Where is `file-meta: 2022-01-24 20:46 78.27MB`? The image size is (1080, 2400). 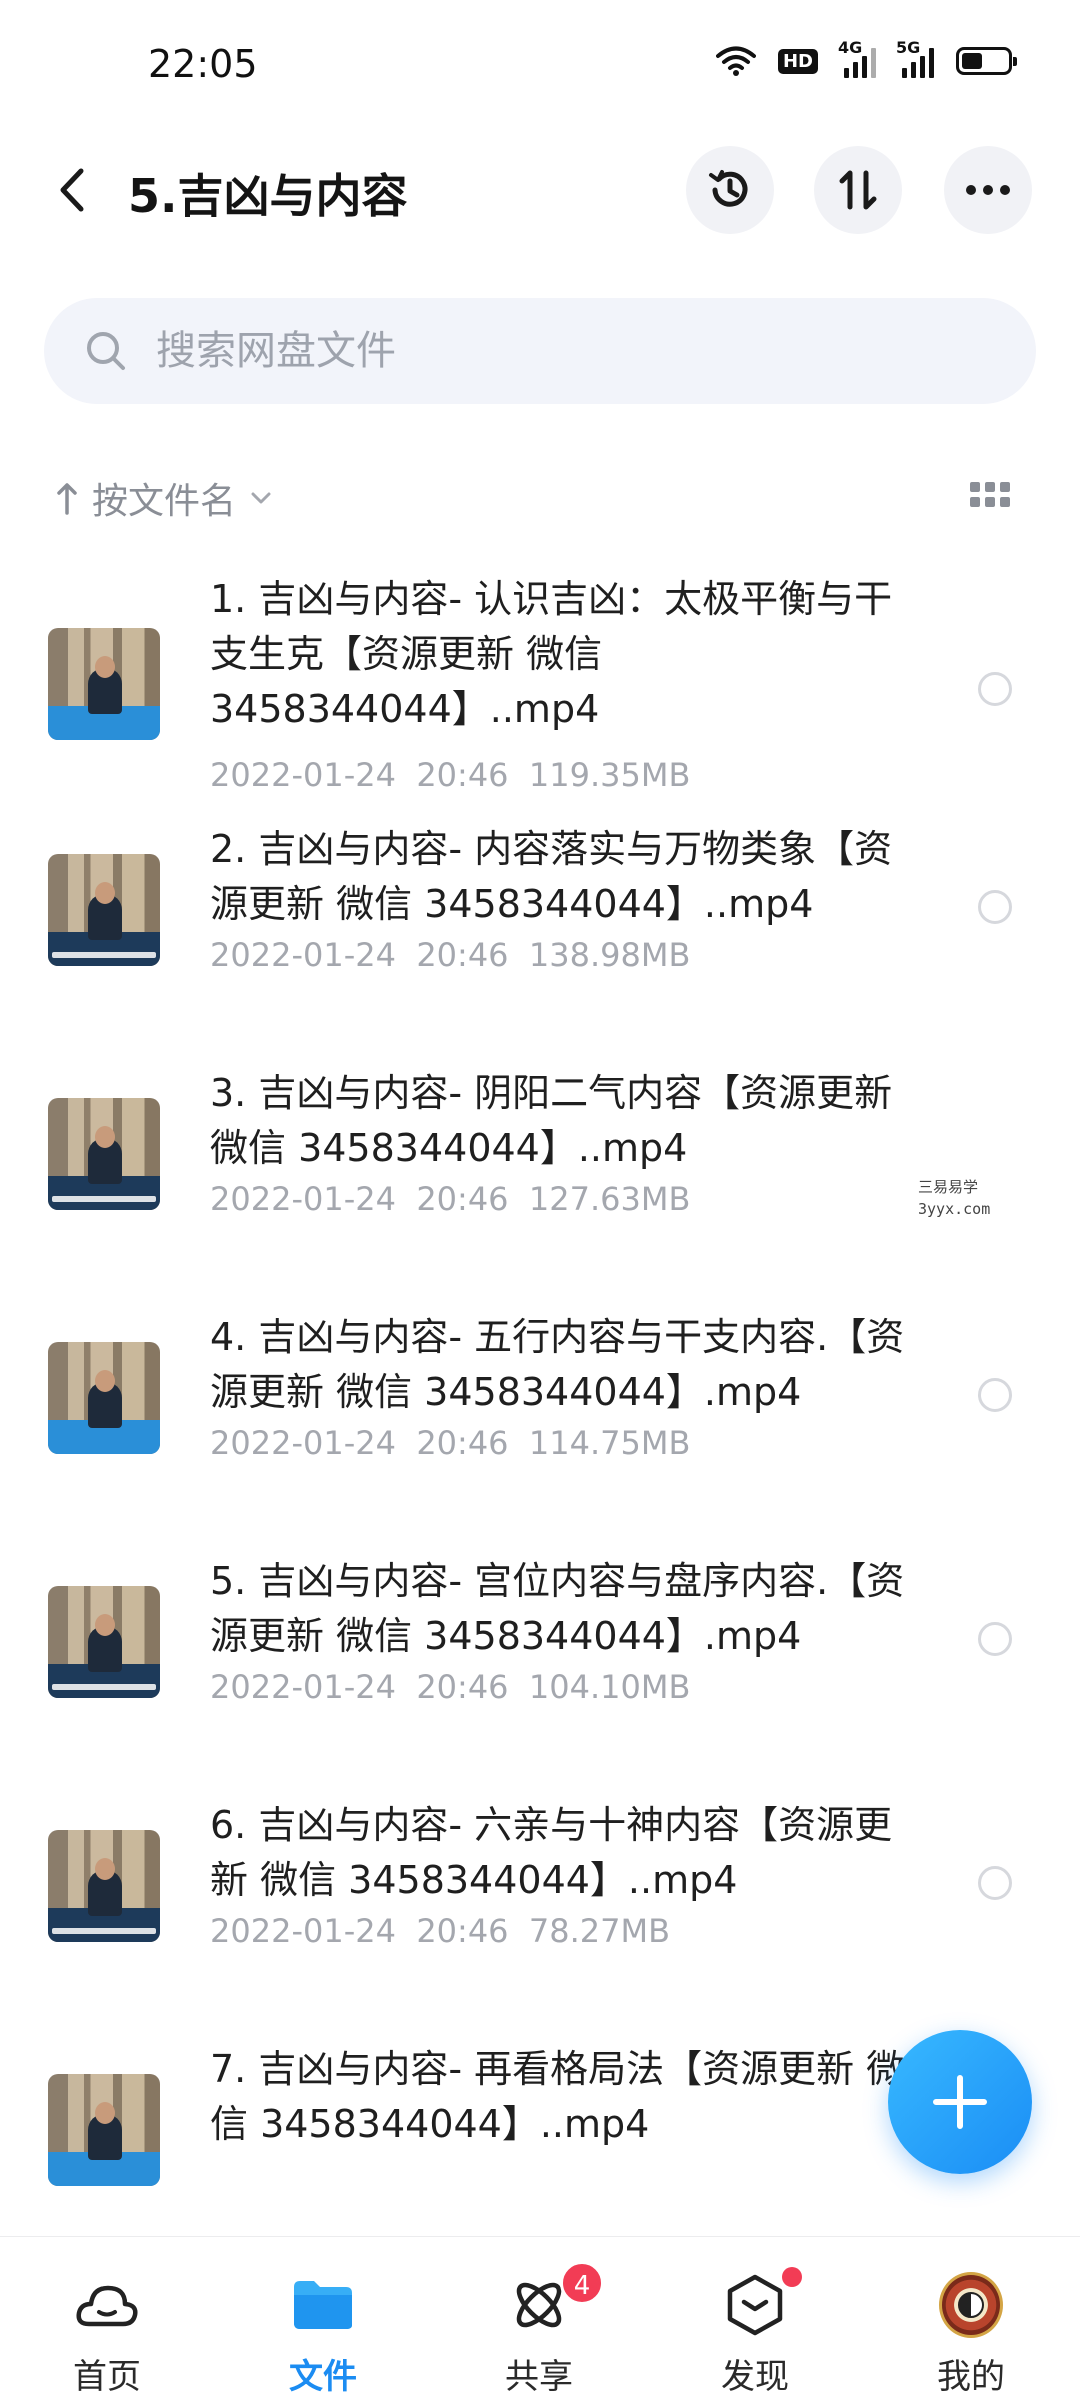
file-meta: 2022-01-24 20:46 78.27MB is located at coordinates (440, 1931).